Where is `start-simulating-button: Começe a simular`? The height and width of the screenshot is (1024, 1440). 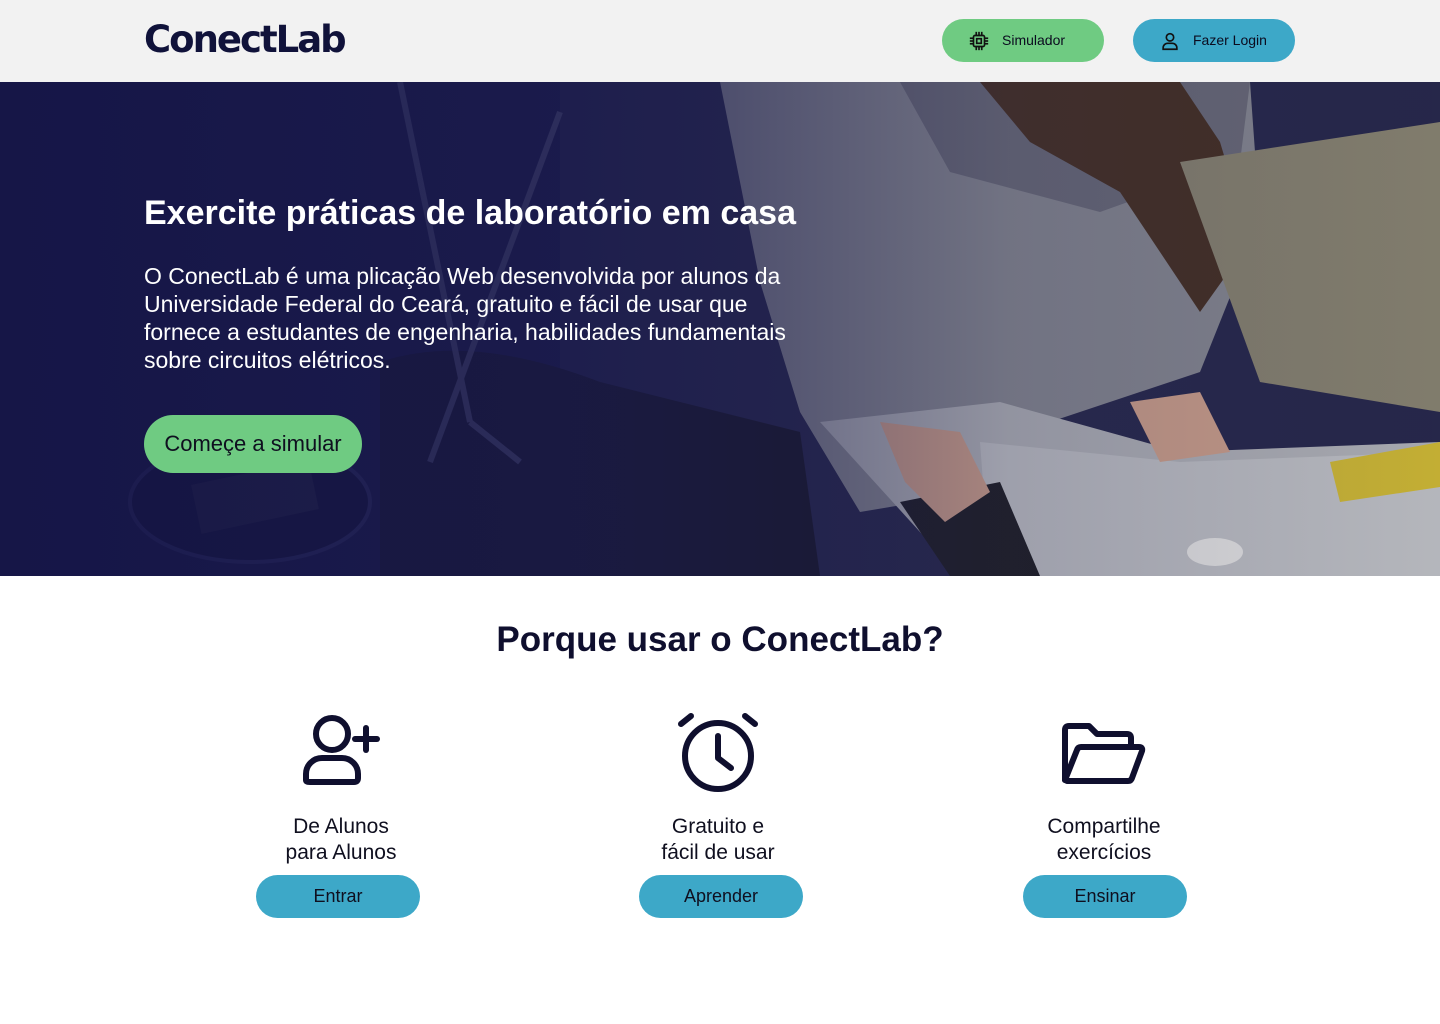
start-simulating-button: Começe a simular is located at coordinates (253, 444).